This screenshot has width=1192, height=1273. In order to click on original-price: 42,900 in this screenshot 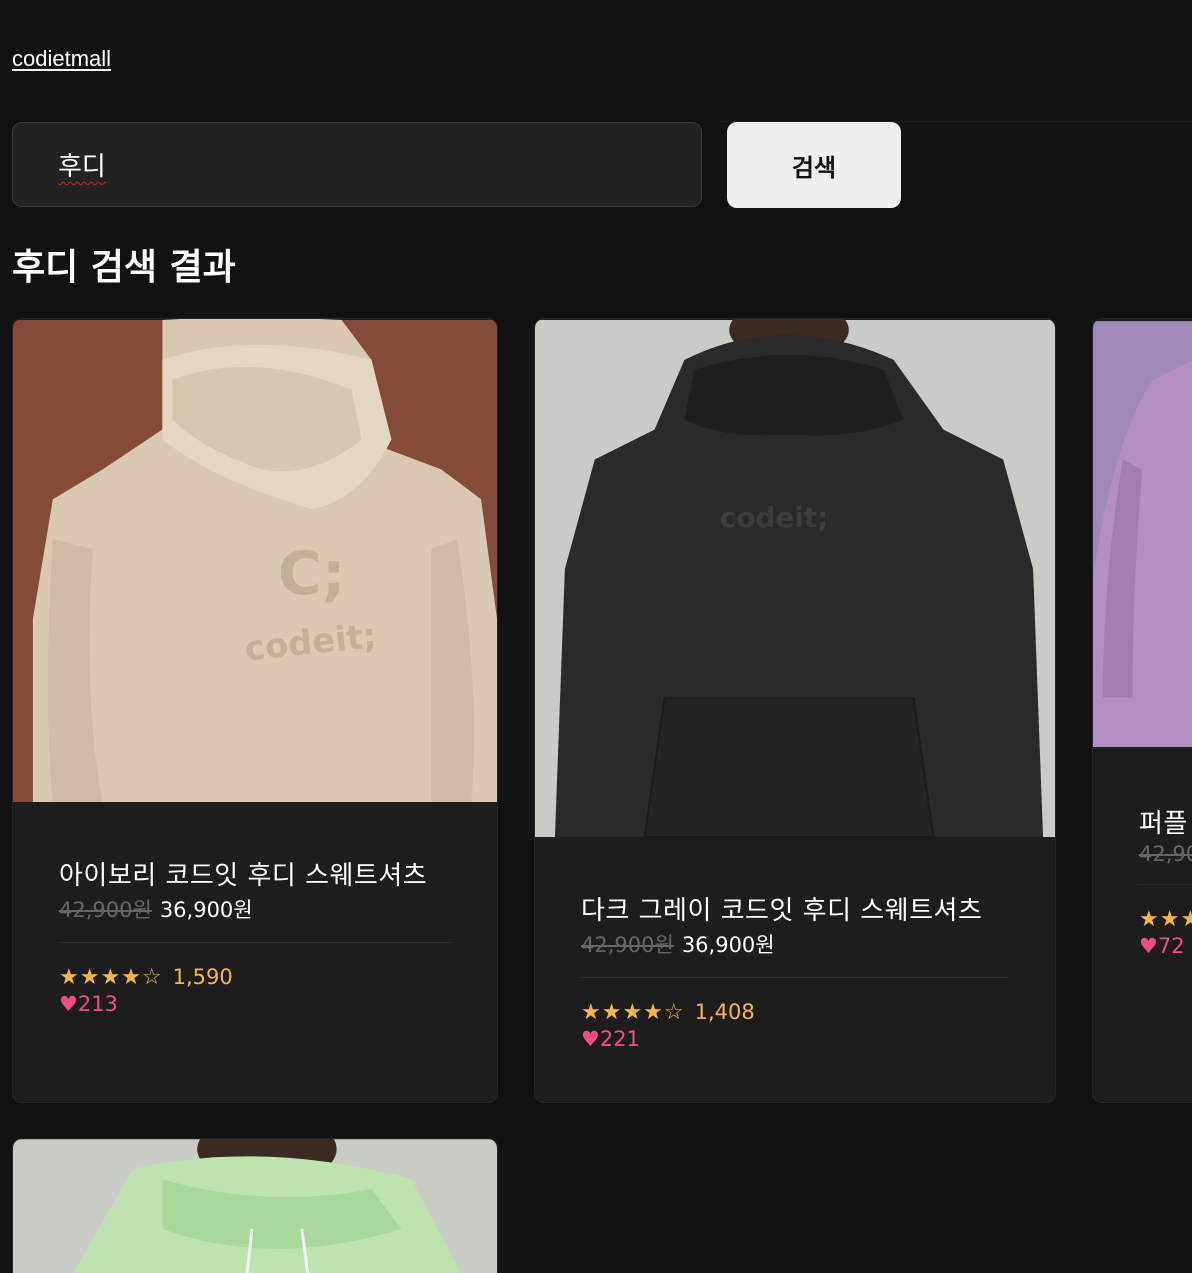, I will do `click(1165, 854)`.